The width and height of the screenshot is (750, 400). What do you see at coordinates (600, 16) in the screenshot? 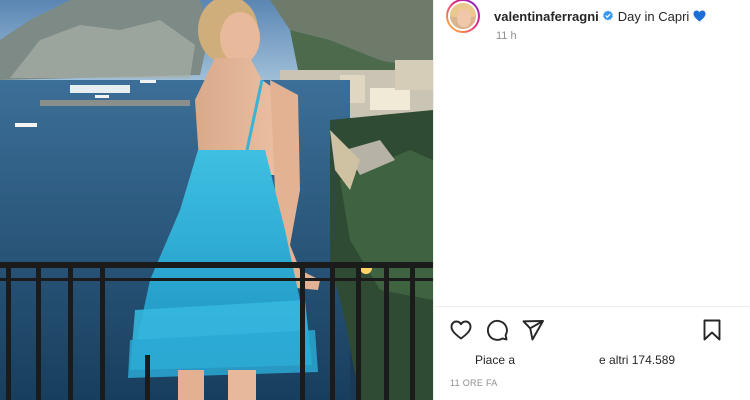
I see `caption: valentinaferragni Day in Capri` at bounding box center [600, 16].